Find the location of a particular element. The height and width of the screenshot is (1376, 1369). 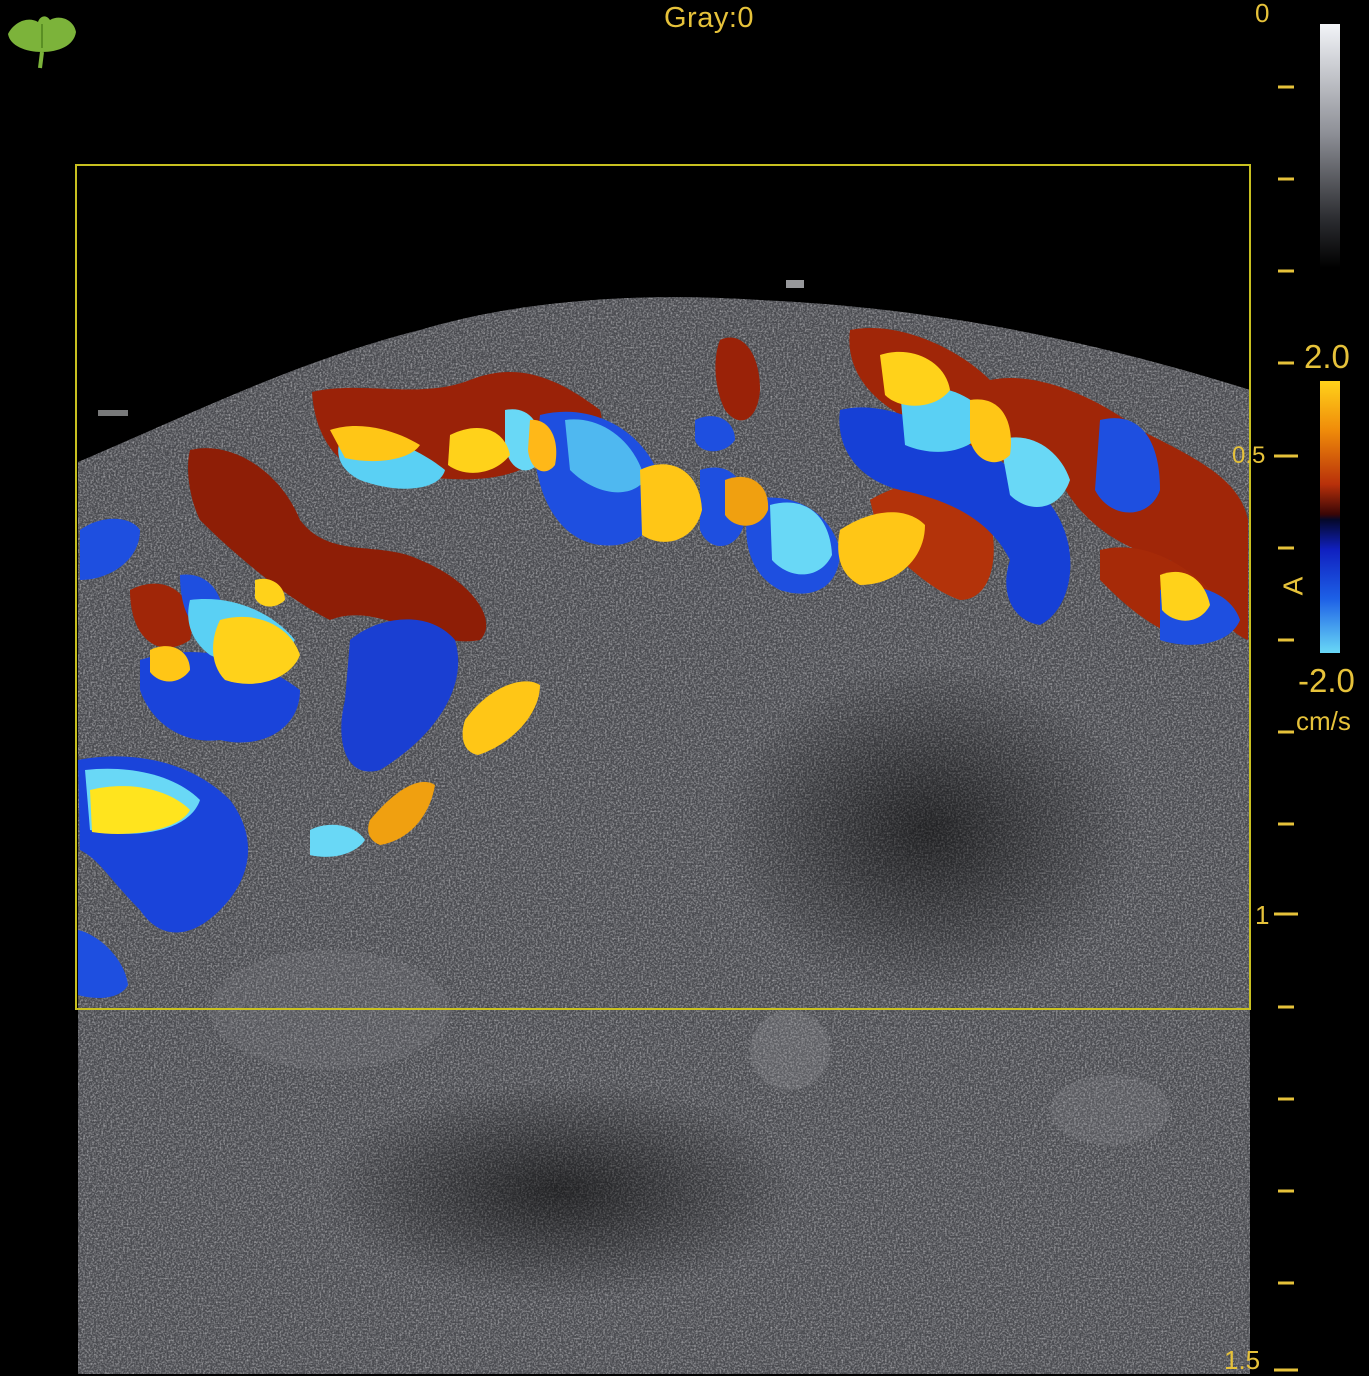

flow-direction-icon: A is located at coordinates (1293, 586).